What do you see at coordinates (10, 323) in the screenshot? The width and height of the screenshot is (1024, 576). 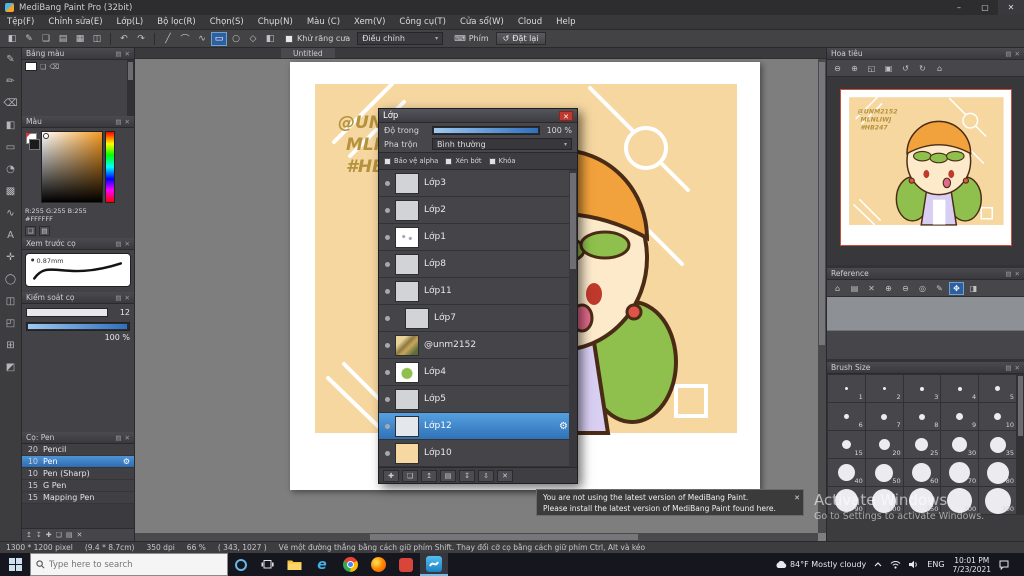 I see `crop-tool-icon: ◰` at bounding box center [10, 323].